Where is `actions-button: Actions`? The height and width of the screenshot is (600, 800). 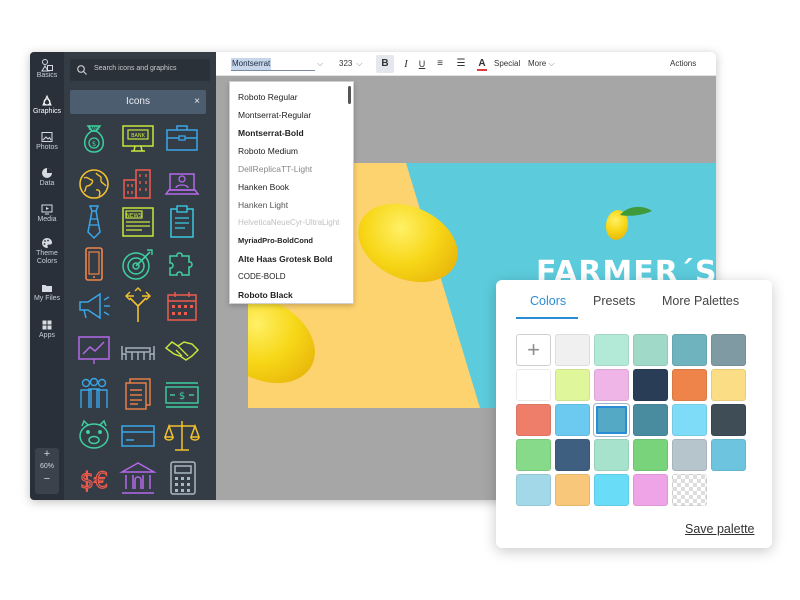 actions-button: Actions is located at coordinates (683, 64).